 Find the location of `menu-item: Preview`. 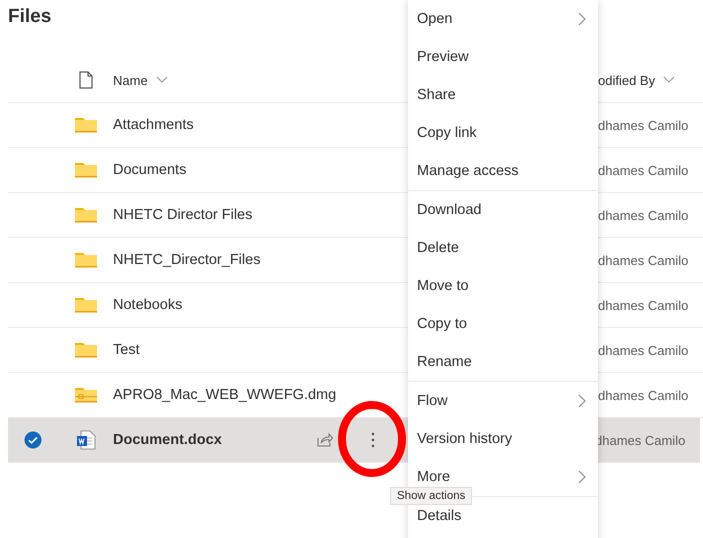

menu-item: Preview is located at coordinates (503, 57).